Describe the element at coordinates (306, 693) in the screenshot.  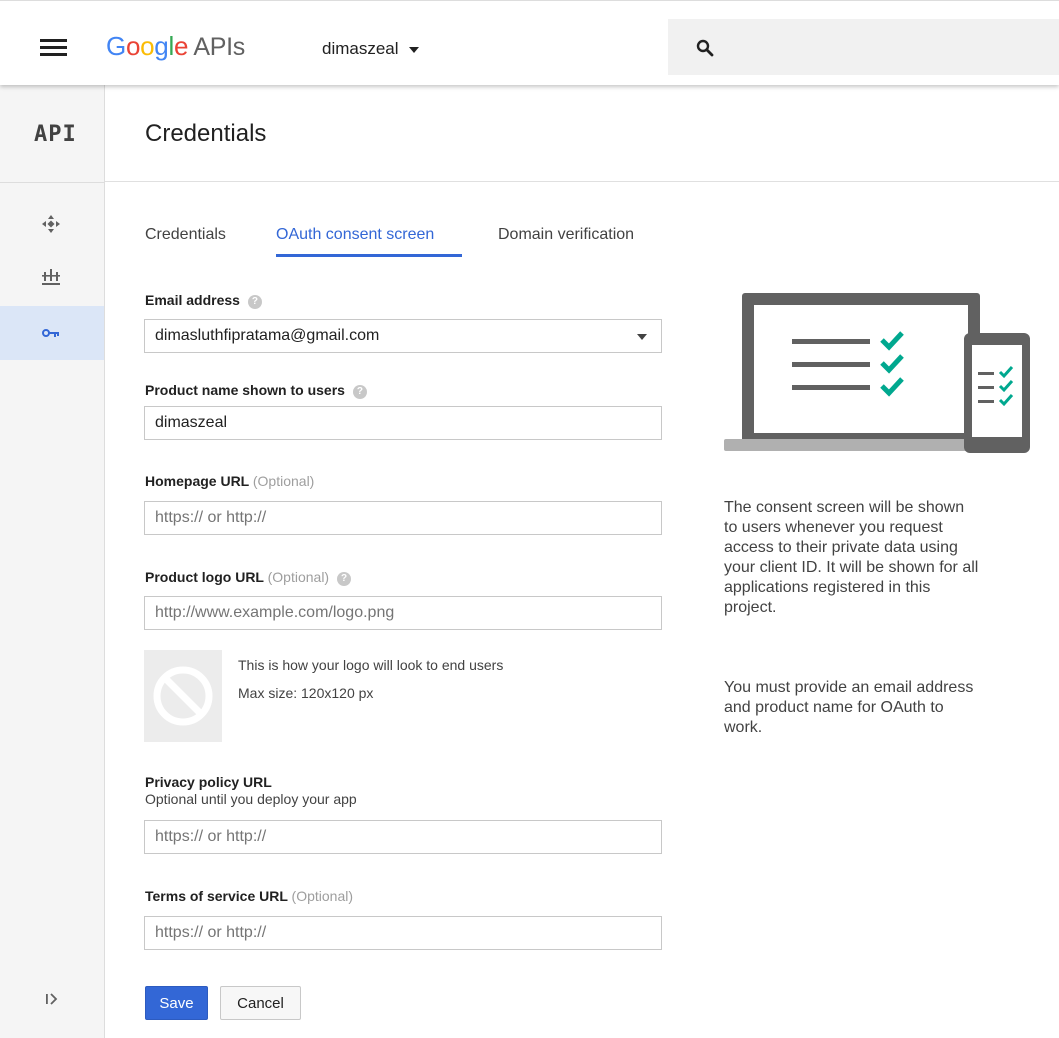
I see `logo-max-size: Max size: 120x120 px` at that location.